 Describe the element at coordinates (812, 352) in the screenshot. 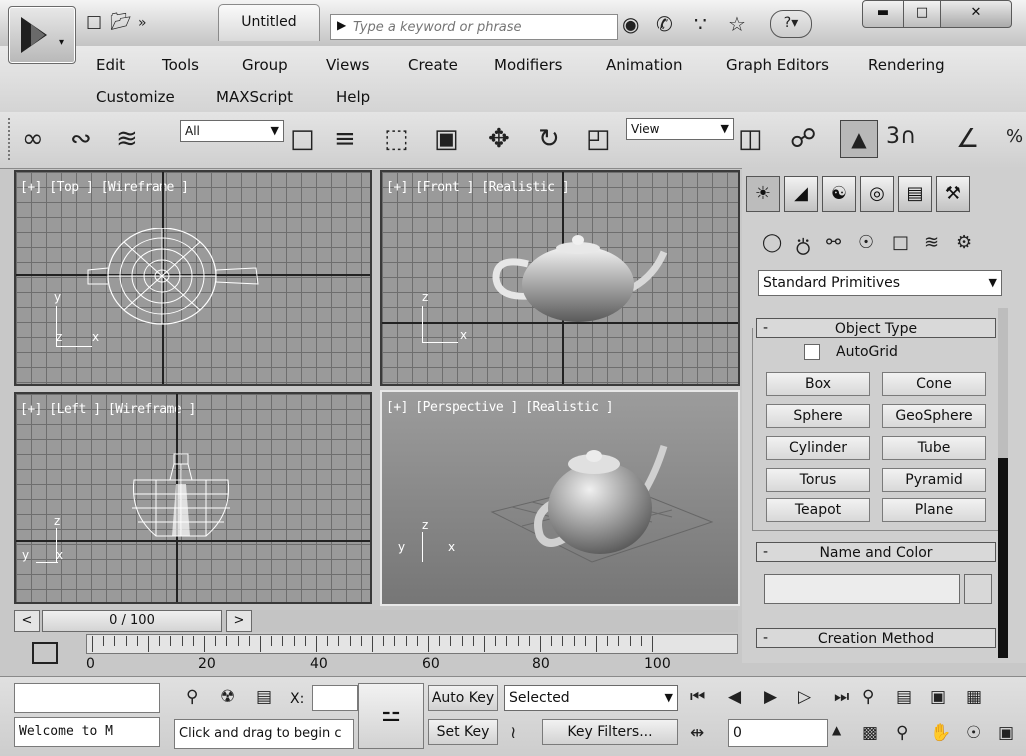

I see `autogrid-checkbox` at that location.